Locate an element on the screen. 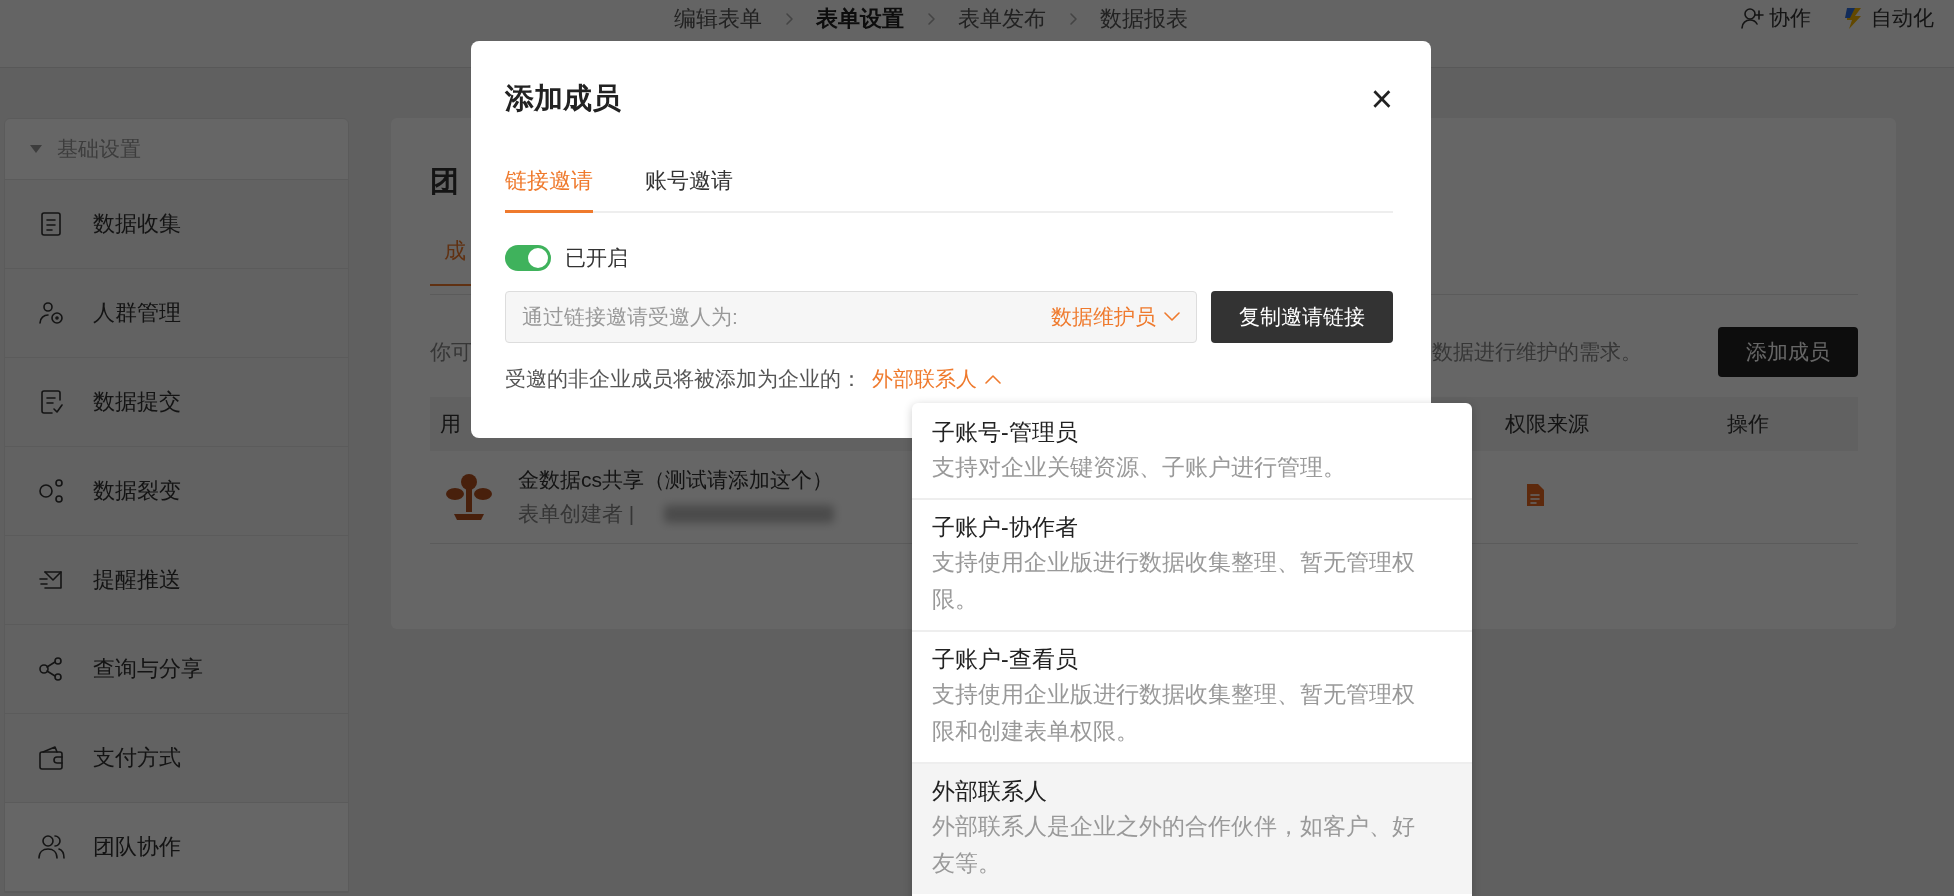 The width and height of the screenshot is (1954, 896). sidebar-label: 支付方式 is located at coordinates (137, 758).